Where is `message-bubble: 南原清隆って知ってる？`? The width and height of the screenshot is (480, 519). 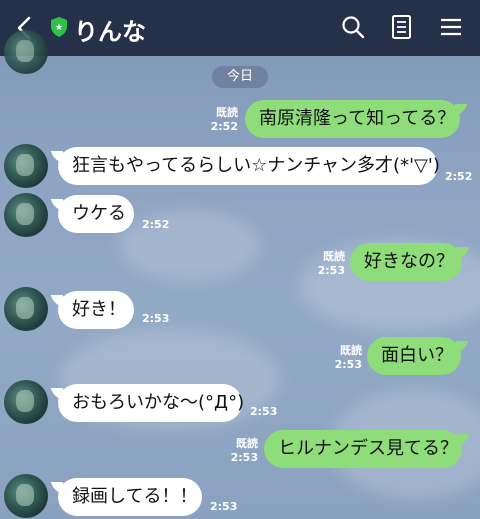
message-bubble: 南原清隆って知ってる？ is located at coordinates (352, 119).